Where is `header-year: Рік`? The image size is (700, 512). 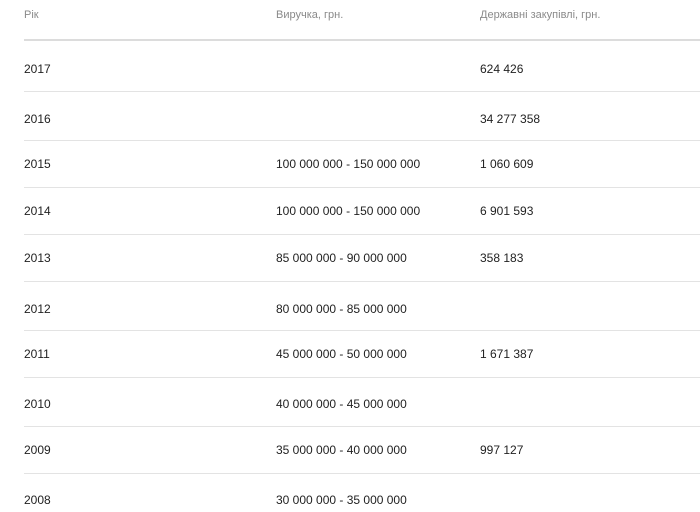
header-year: Рік is located at coordinates (31, 15).